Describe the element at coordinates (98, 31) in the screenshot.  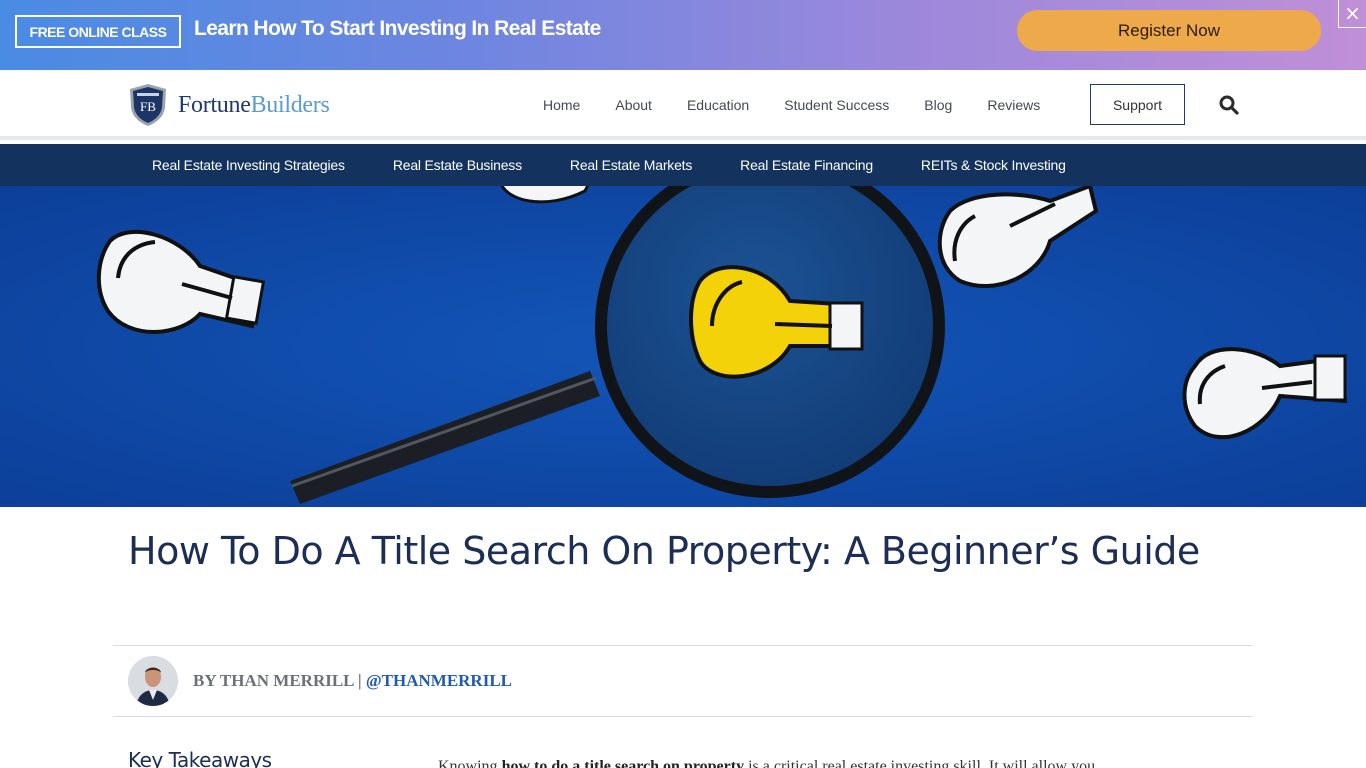
I see `free-online-class-badge: FREE ONLINE CLASS` at that location.